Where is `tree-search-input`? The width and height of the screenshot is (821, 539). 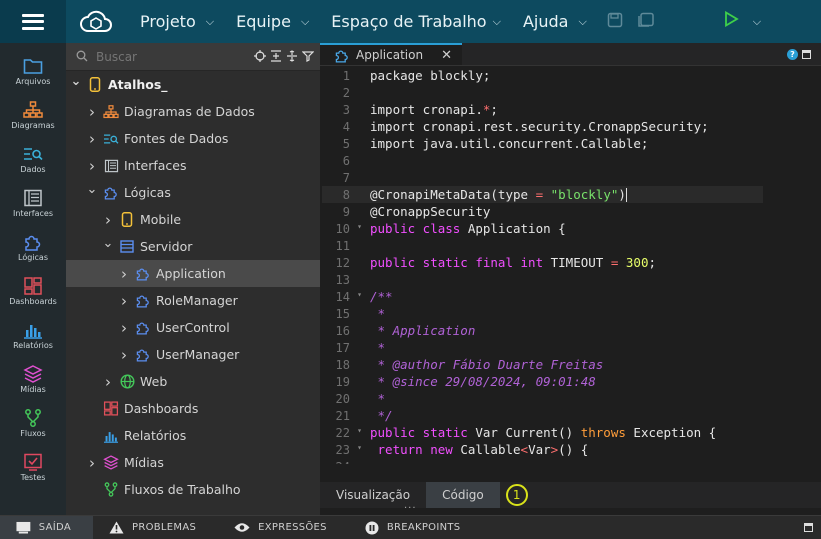
tree-search-input is located at coordinates (171, 56).